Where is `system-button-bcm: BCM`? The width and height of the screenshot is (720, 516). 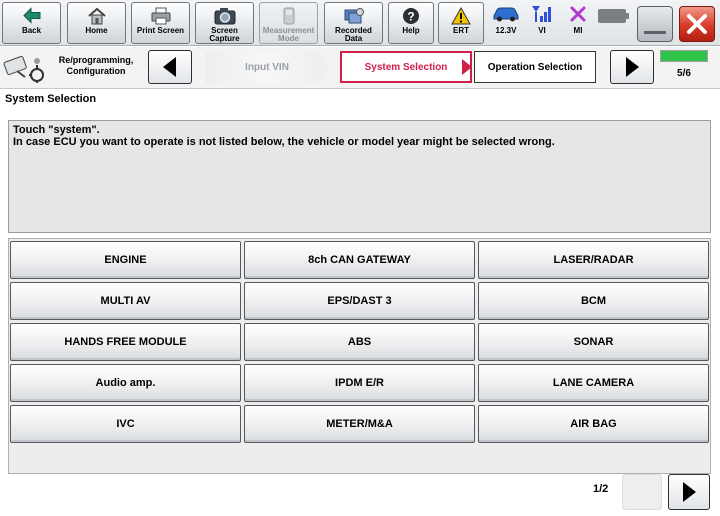 system-button-bcm: BCM is located at coordinates (593, 301).